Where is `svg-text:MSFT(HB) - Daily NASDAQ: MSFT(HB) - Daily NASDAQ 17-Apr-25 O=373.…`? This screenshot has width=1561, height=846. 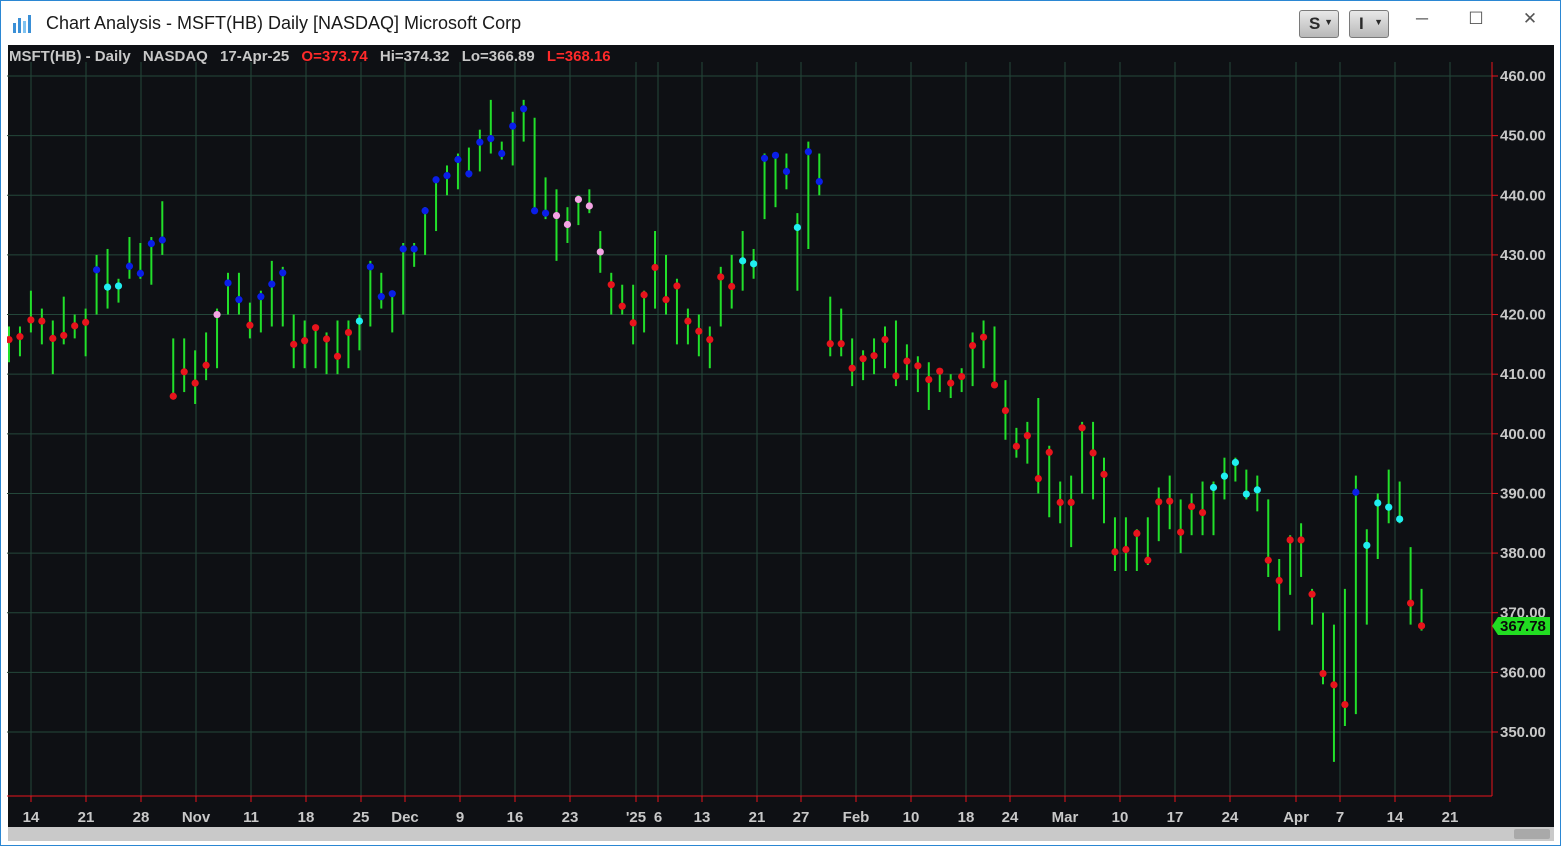 svg-text:MSFT(HB) - Daily NASDAQ: MSFT(HB) - Daily NASDAQ 17-Apr-25 O=373.… is located at coordinates (310, 56).